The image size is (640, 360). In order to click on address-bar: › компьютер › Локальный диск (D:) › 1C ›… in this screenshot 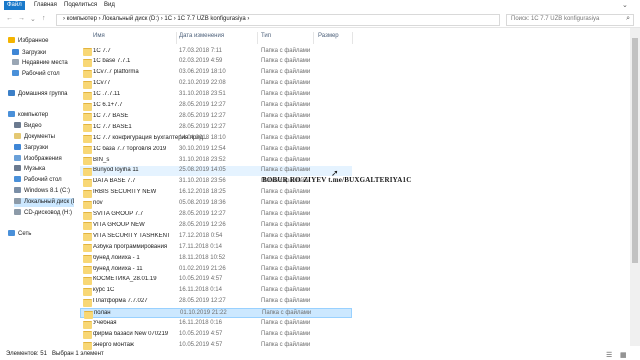, I will do `click(278, 20)`.